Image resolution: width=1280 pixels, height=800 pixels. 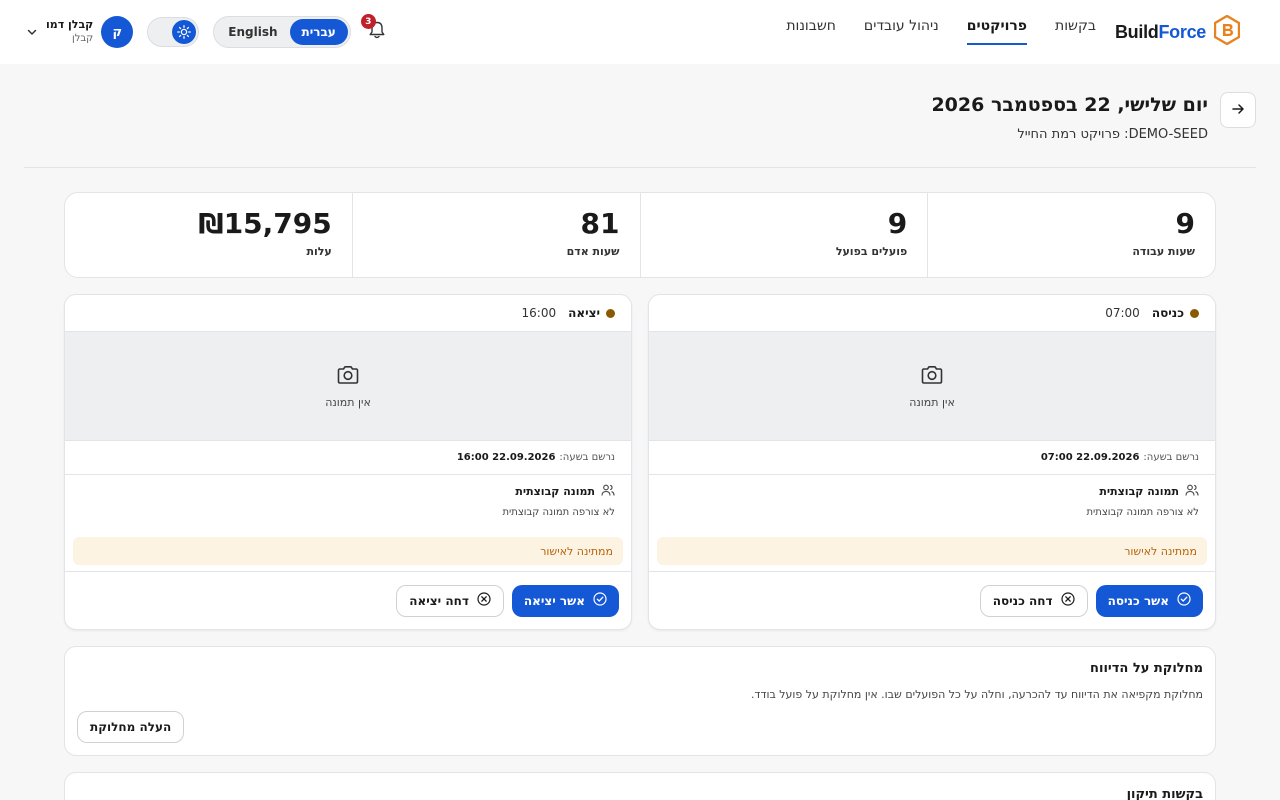 I want to click on brand: BuildForce, so click(x=1177, y=31).